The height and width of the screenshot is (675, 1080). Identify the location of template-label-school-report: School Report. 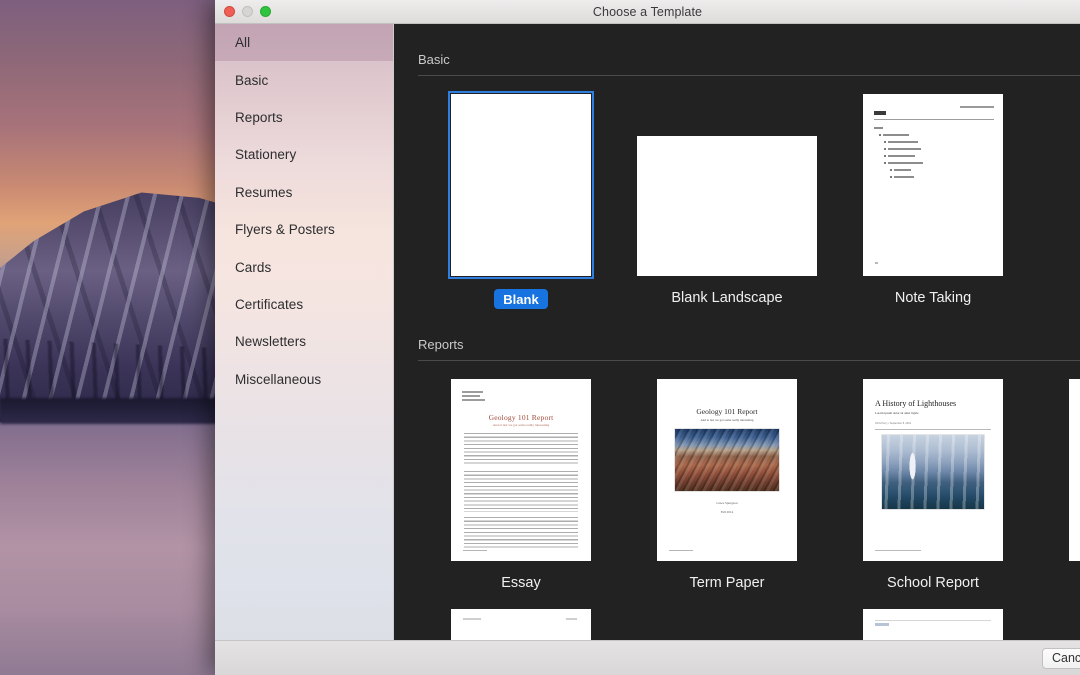
(933, 583).